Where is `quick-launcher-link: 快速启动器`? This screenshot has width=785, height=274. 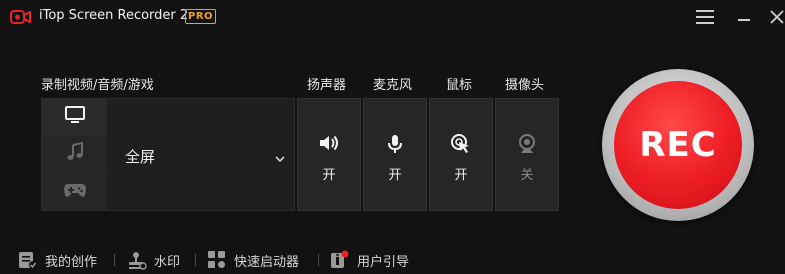 quick-launcher-link: 快速启动器 is located at coordinates (253, 260).